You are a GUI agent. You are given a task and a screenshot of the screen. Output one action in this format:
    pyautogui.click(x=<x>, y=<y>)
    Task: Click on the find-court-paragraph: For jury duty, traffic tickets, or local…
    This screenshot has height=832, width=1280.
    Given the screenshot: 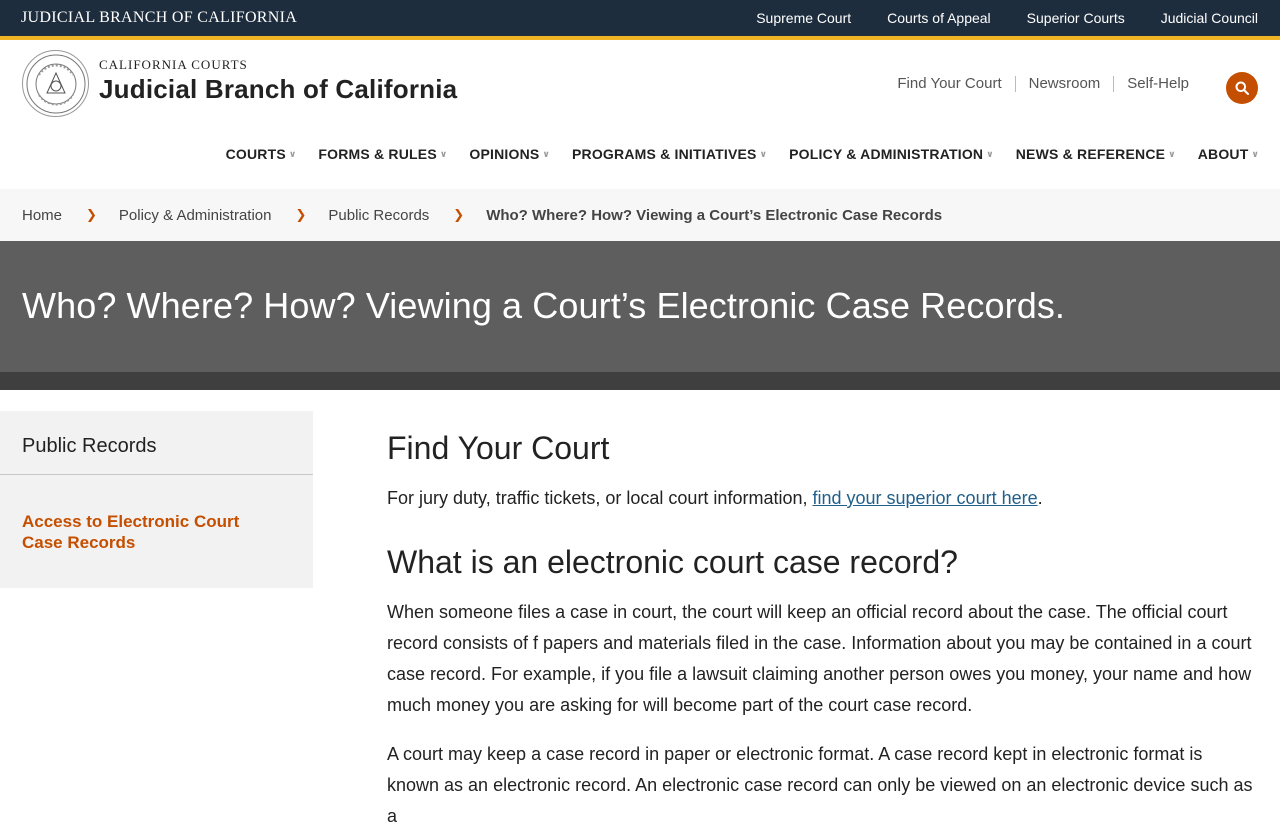 What is the action you would take?
    pyautogui.click(x=715, y=498)
    